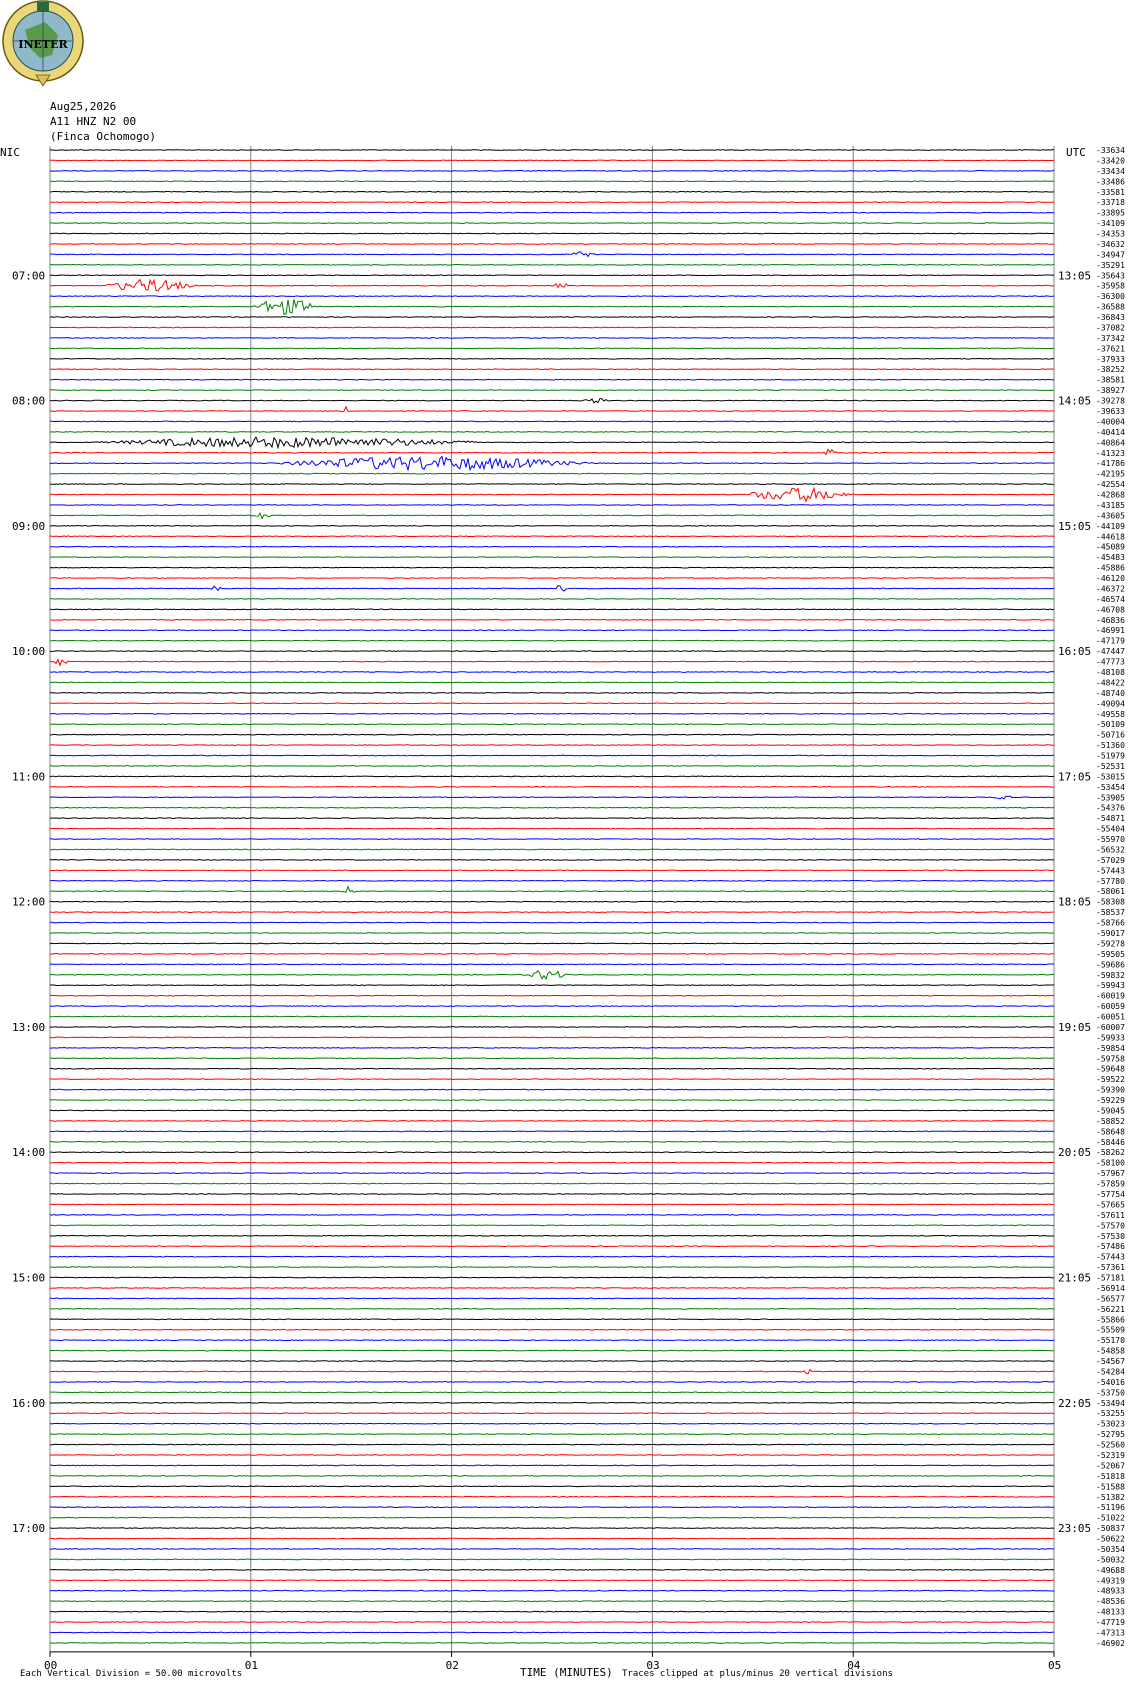 The width and height of the screenshot is (1130, 1689). What do you see at coordinates (1110, 1612) in the screenshot?
I see `trace-offset-label: -48133` at bounding box center [1110, 1612].